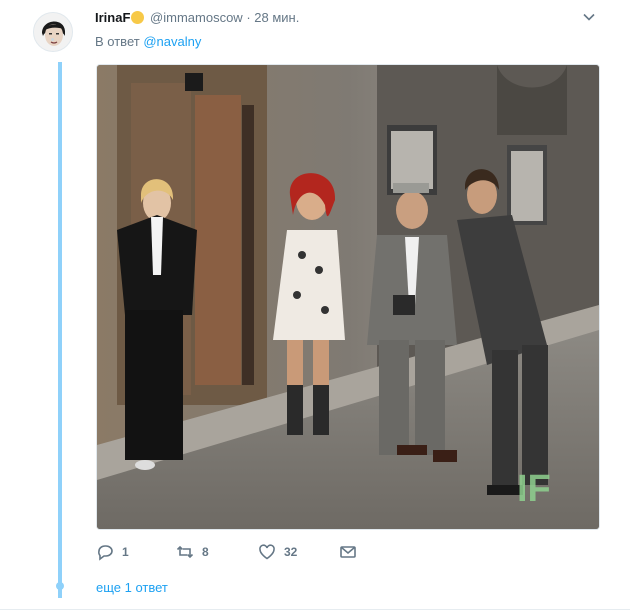 This screenshot has width=630, height=611. Describe the element at coordinates (185, 552) in the screenshot. I see `retweet-icon` at that location.